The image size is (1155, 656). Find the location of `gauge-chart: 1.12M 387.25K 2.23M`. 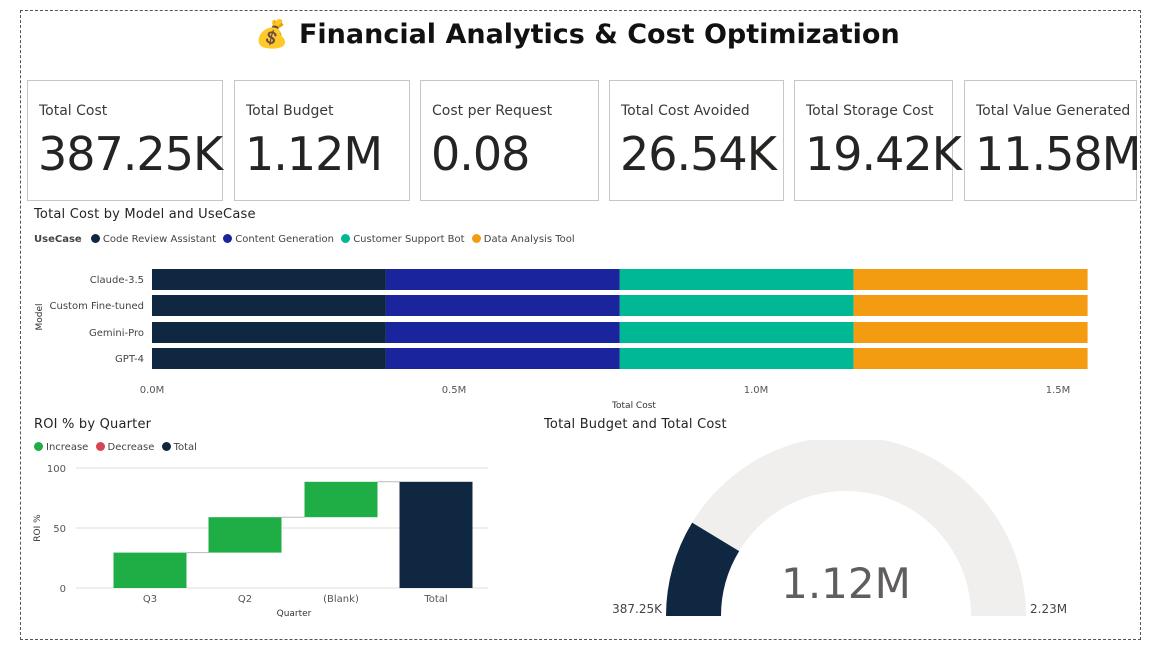

gauge-chart: 1.12M 387.25K 2.23M is located at coordinates (839, 528).